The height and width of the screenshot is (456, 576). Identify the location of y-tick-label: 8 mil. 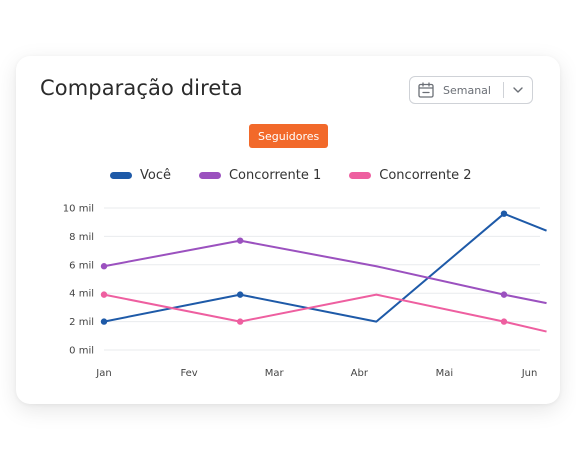
(81, 237).